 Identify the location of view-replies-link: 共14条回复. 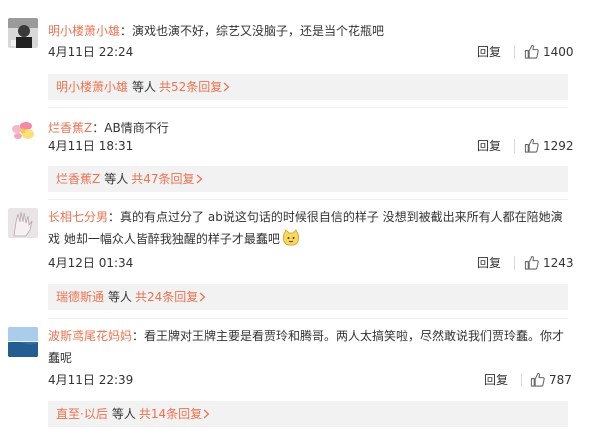
(170, 414).